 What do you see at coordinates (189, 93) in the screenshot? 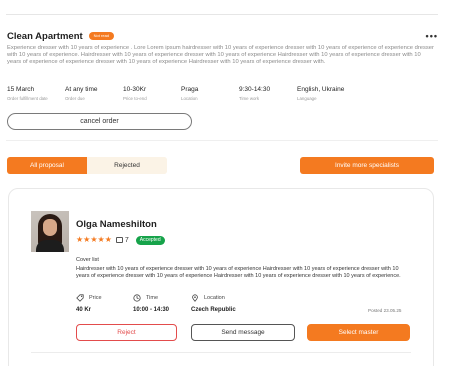
I see `meta-location: Praga Location` at bounding box center [189, 93].